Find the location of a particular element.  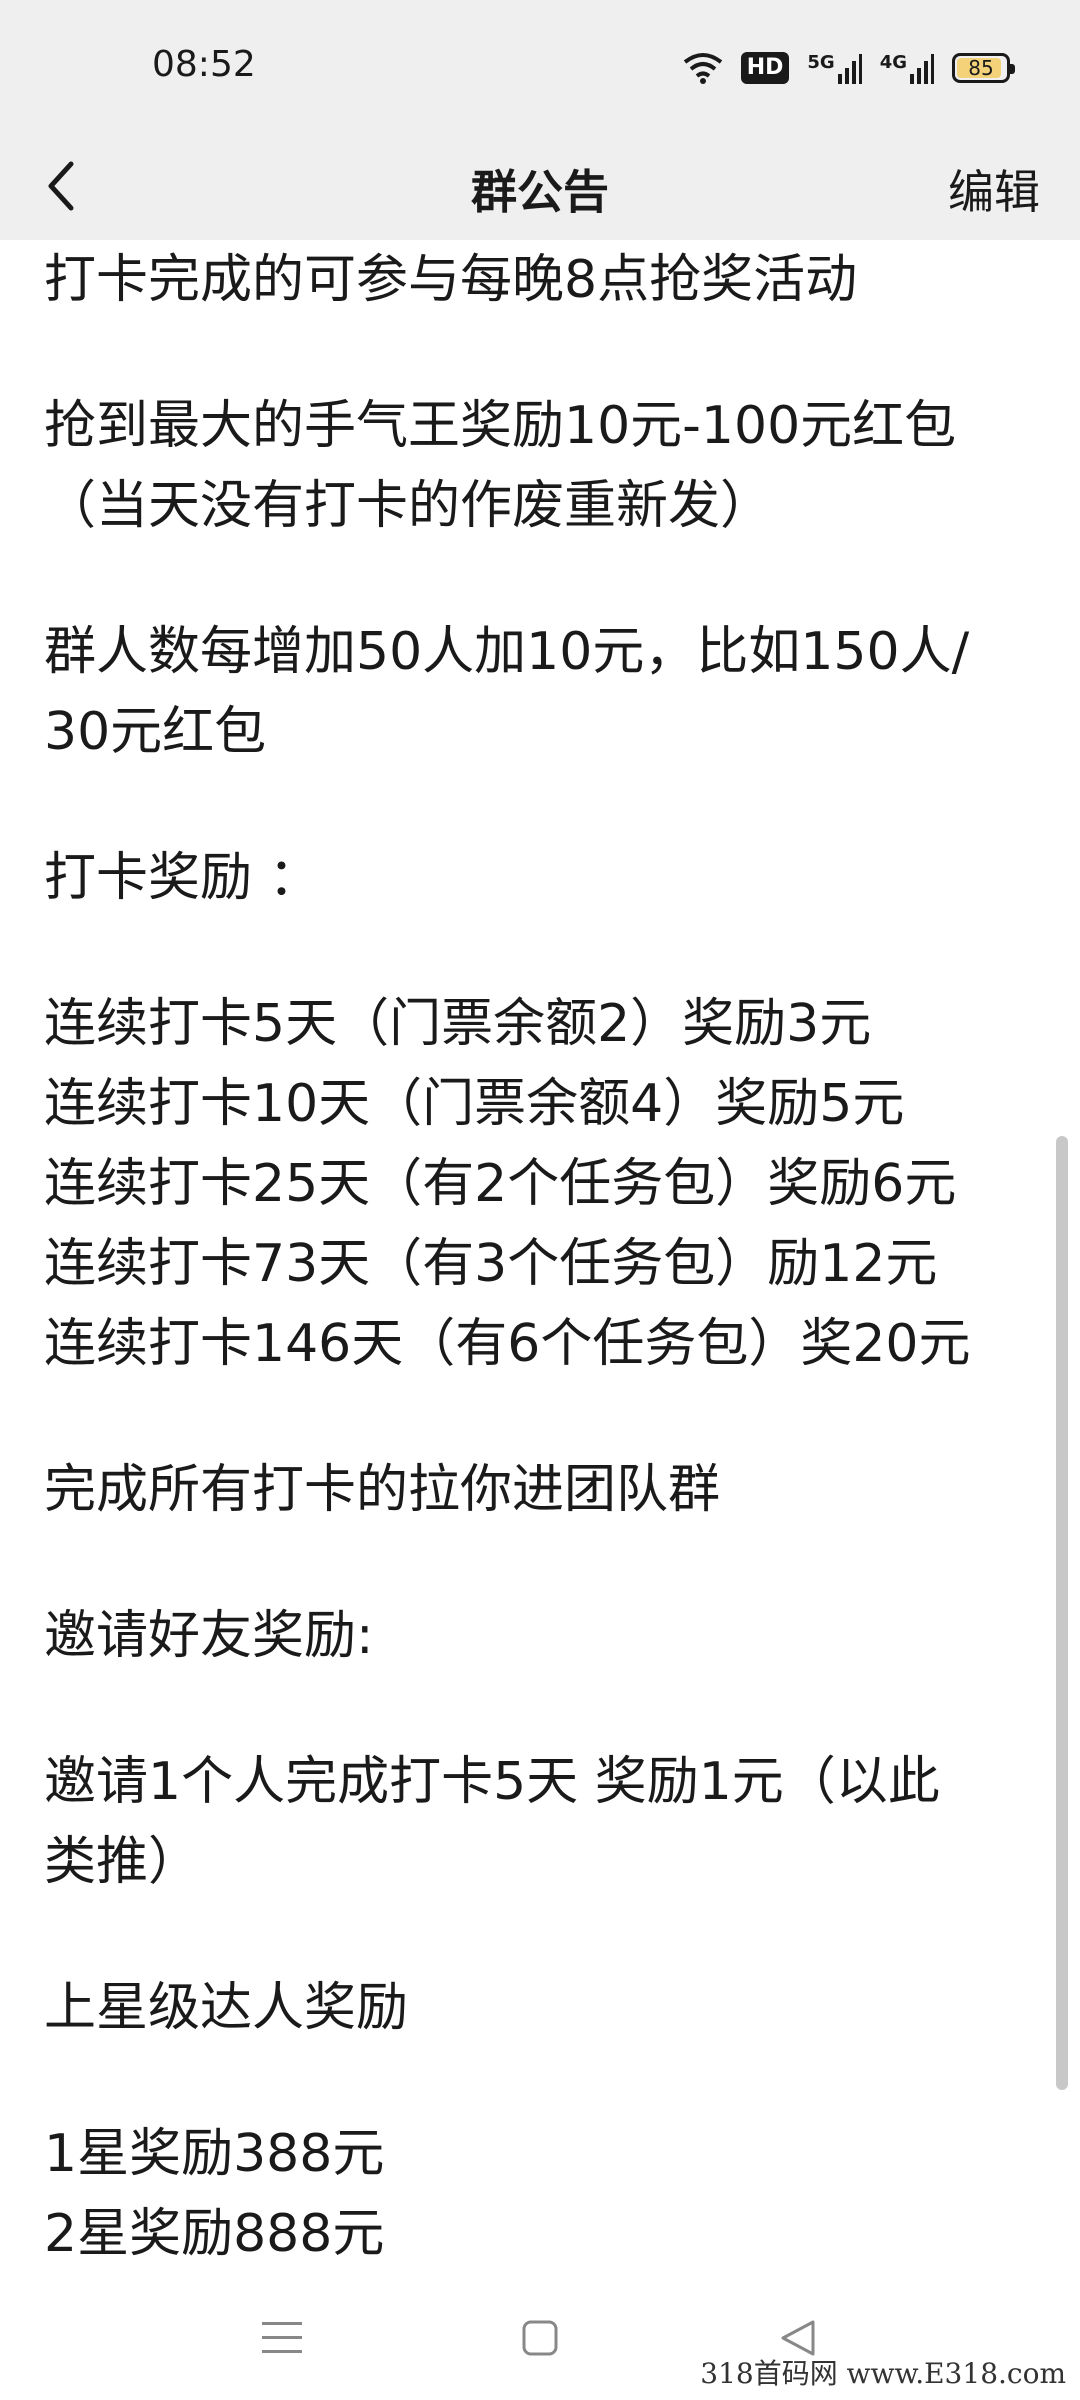

signal-5g: 5G is located at coordinates (834, 68).